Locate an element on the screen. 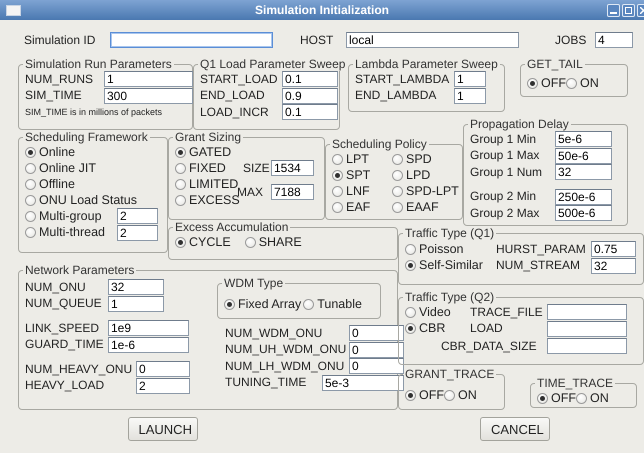 The image size is (644, 453). field-label: NUM_LH_WDM_ONU is located at coordinates (285, 366).